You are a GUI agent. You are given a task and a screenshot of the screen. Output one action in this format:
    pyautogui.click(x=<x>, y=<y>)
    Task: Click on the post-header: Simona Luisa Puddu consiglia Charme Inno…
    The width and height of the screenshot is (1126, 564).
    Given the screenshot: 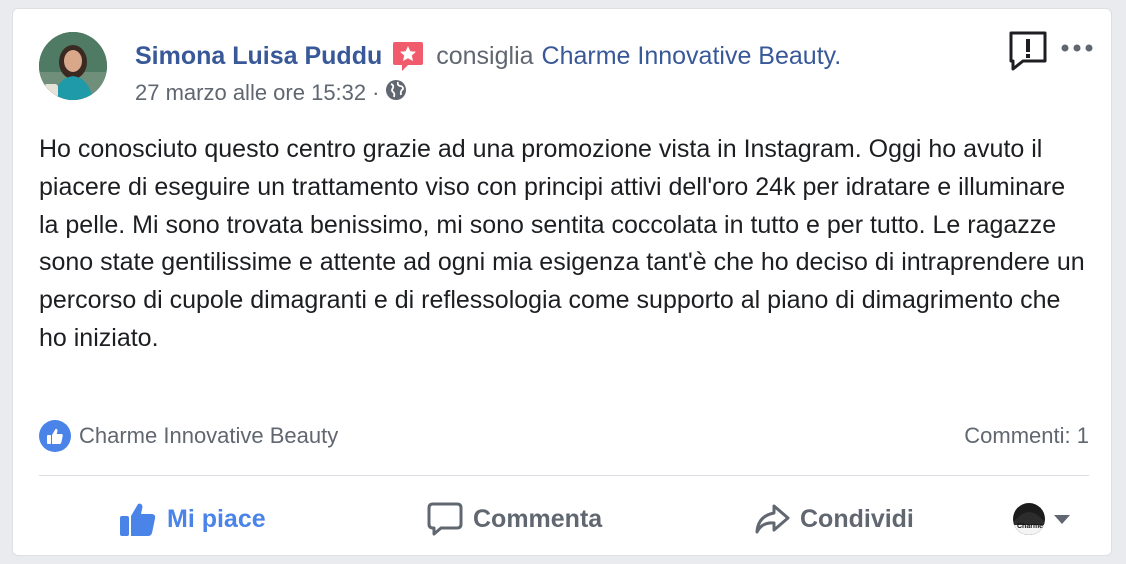 What is the action you would take?
    pyautogui.click(x=488, y=56)
    